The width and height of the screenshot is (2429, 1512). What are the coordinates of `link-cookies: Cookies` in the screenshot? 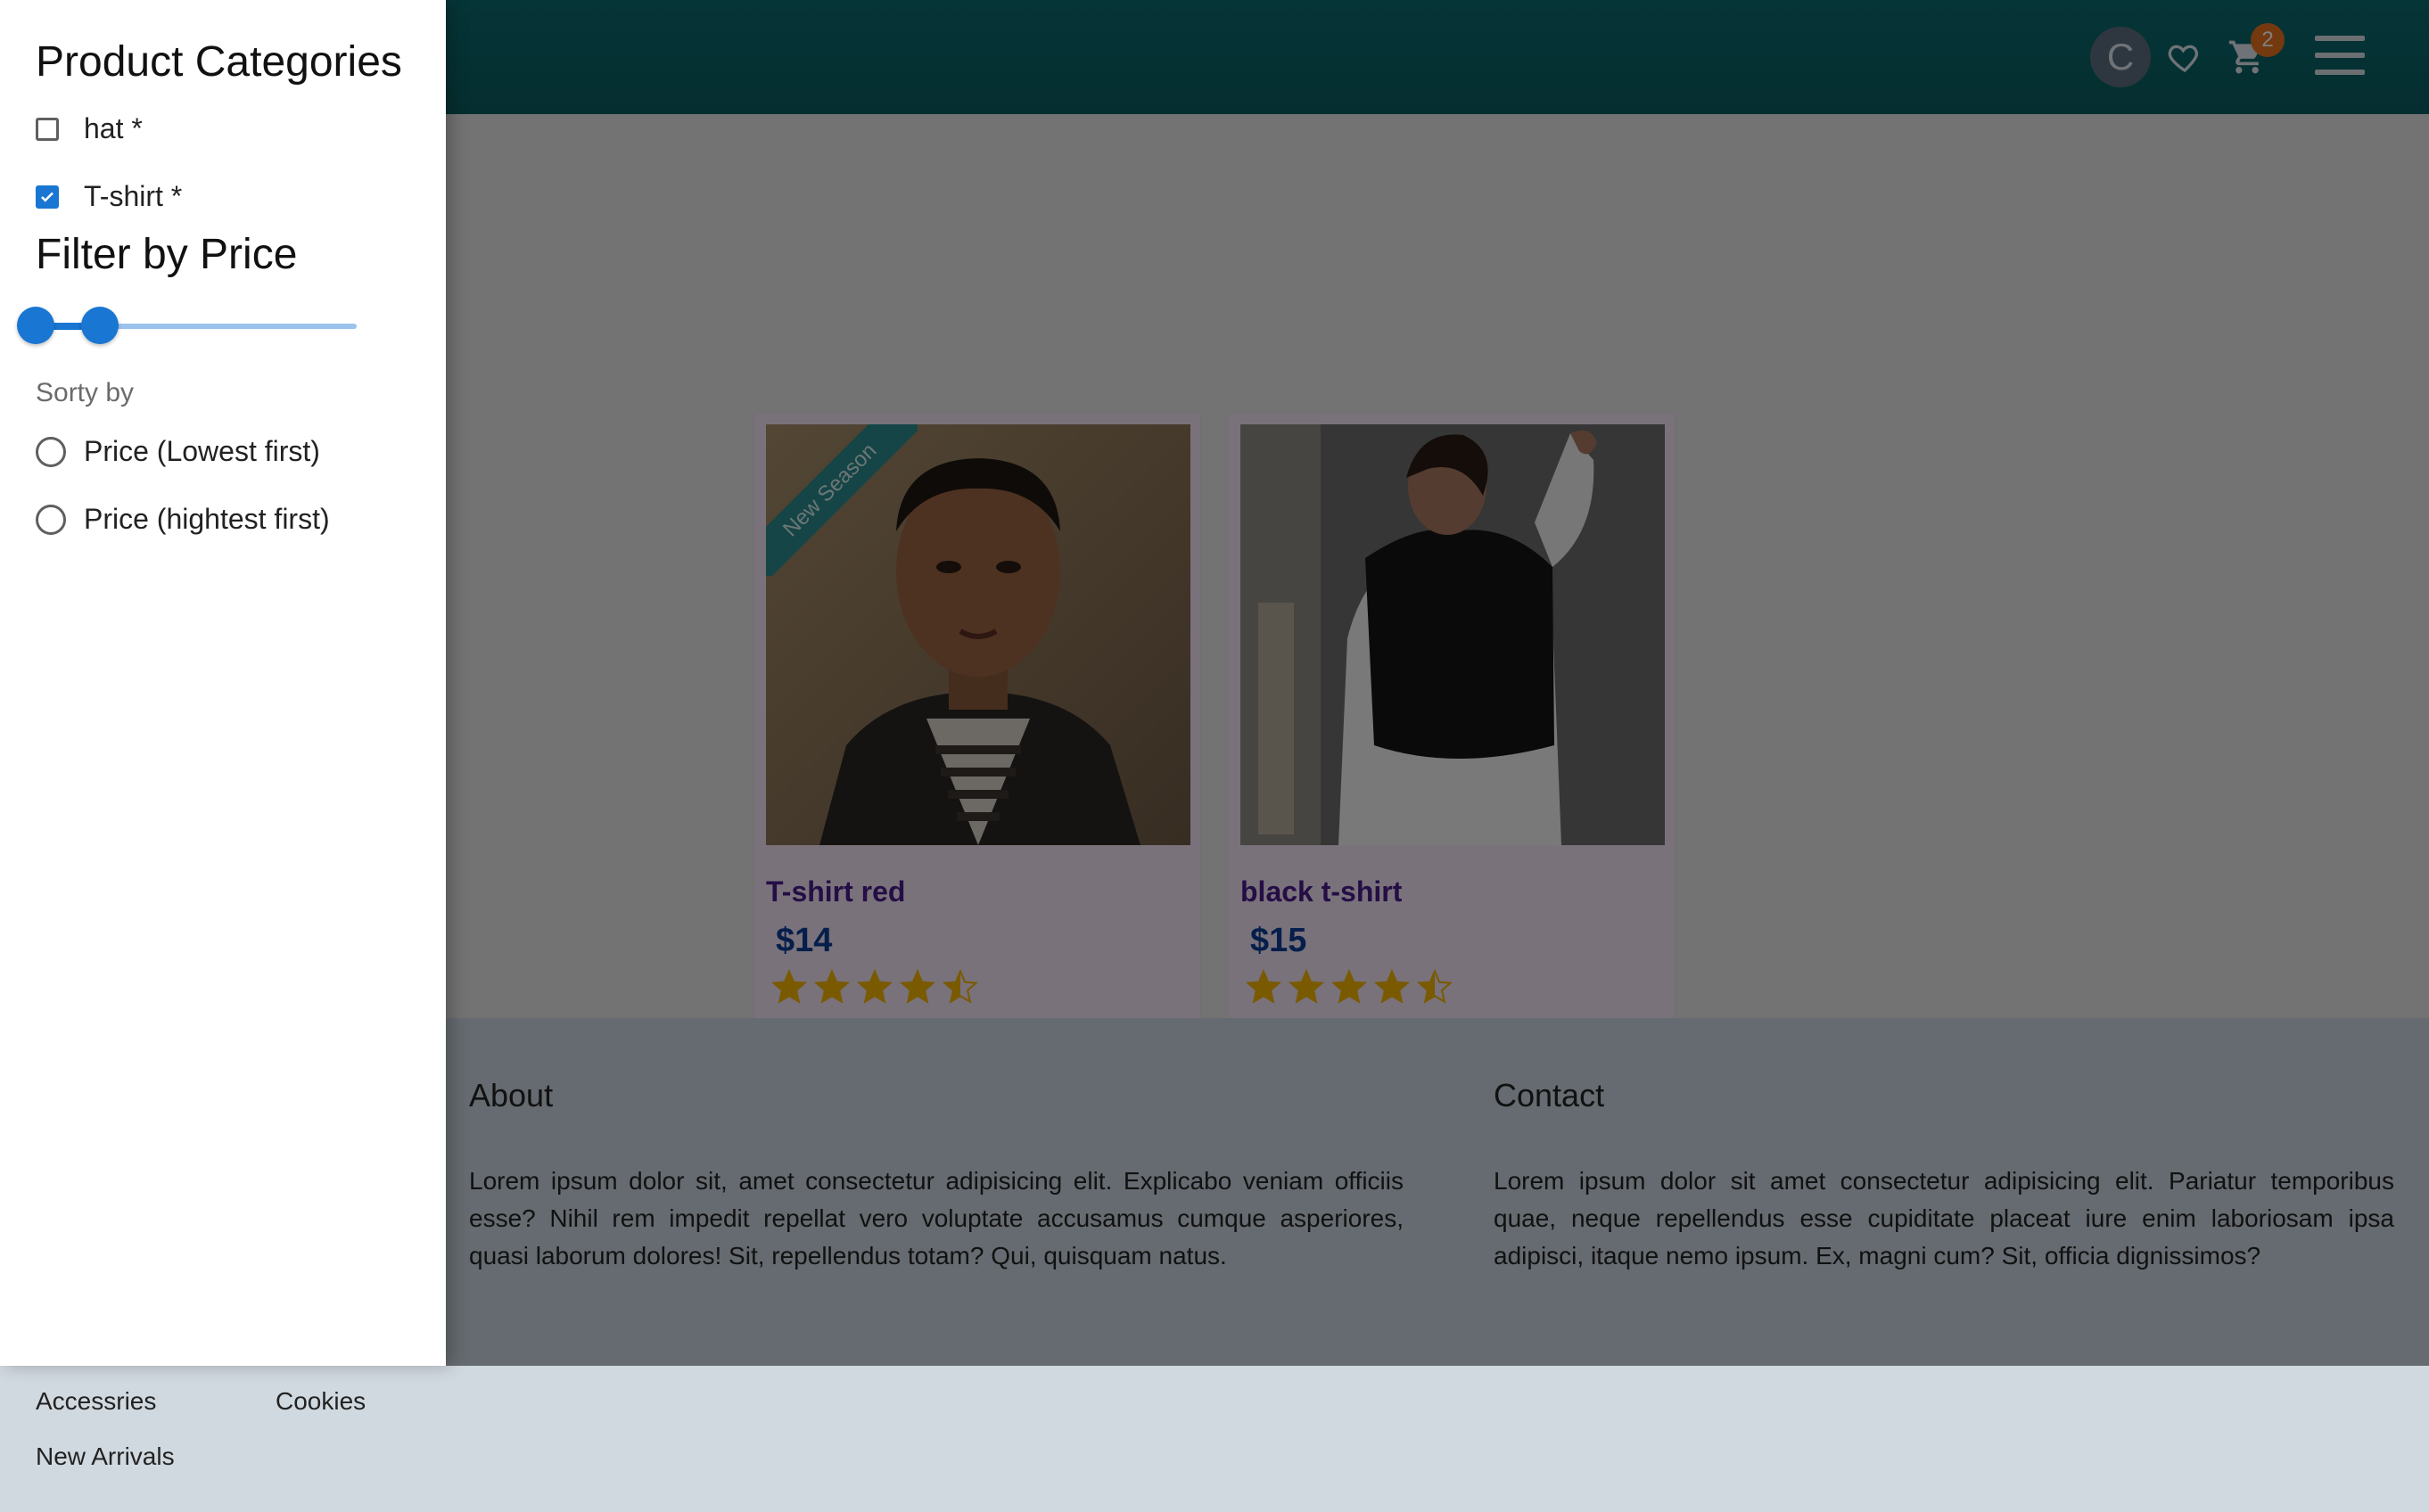 It's located at (321, 1401).